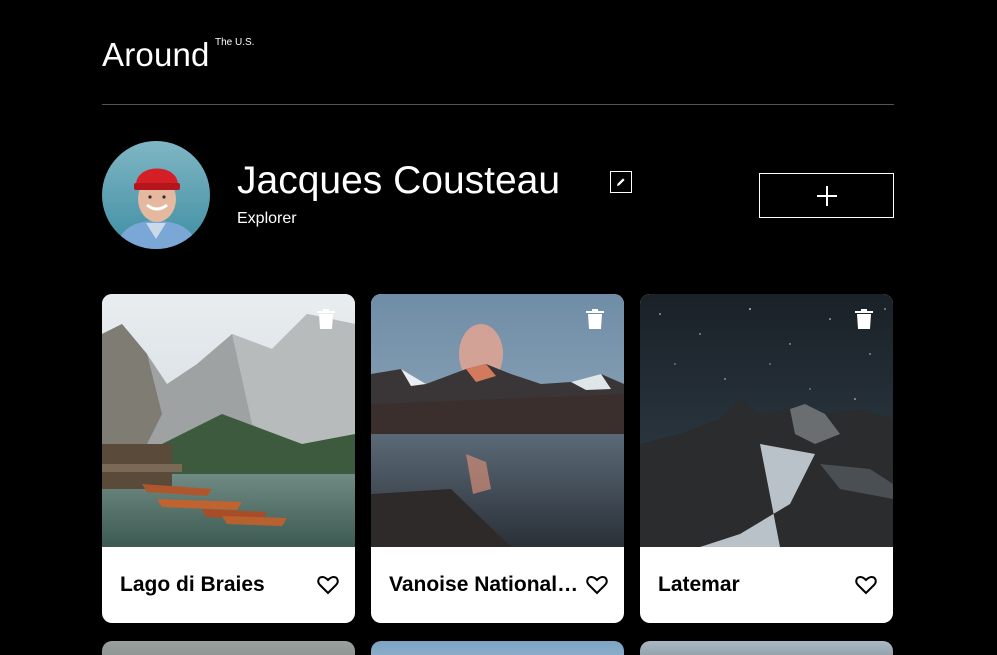  I want to click on card-footer: Latemar, so click(766, 585).